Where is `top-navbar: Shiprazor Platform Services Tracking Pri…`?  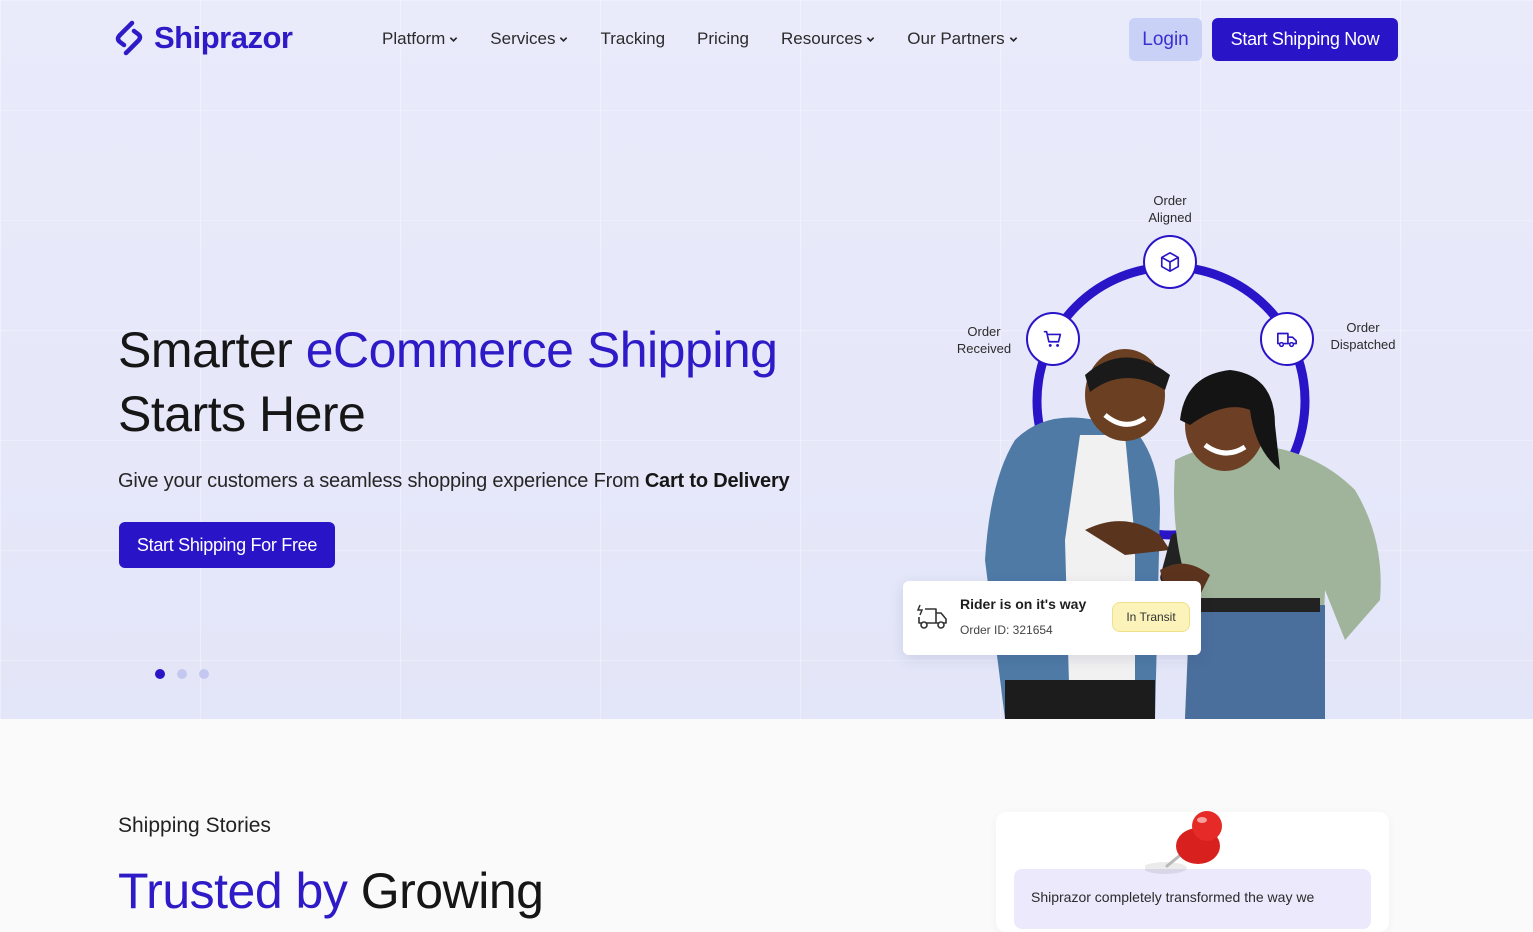 top-navbar: Shiprazor Platform Services Tracking Pri… is located at coordinates (766, 40).